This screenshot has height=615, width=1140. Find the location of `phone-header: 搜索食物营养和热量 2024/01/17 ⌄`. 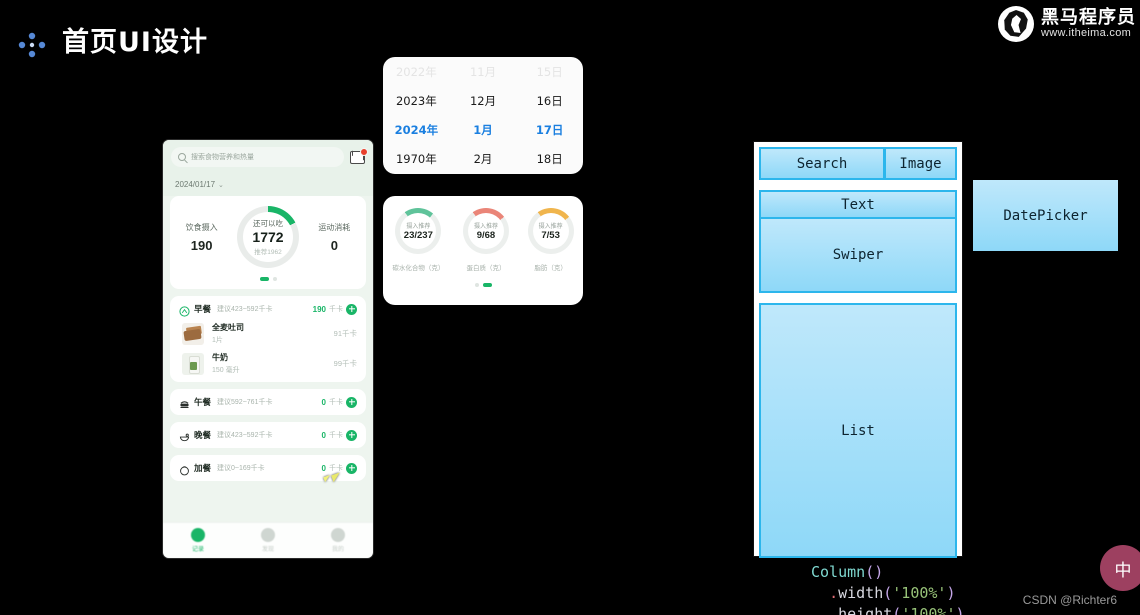

phone-header: 搜索食物营养和热量 2024/01/17 ⌄ is located at coordinates (268, 168).